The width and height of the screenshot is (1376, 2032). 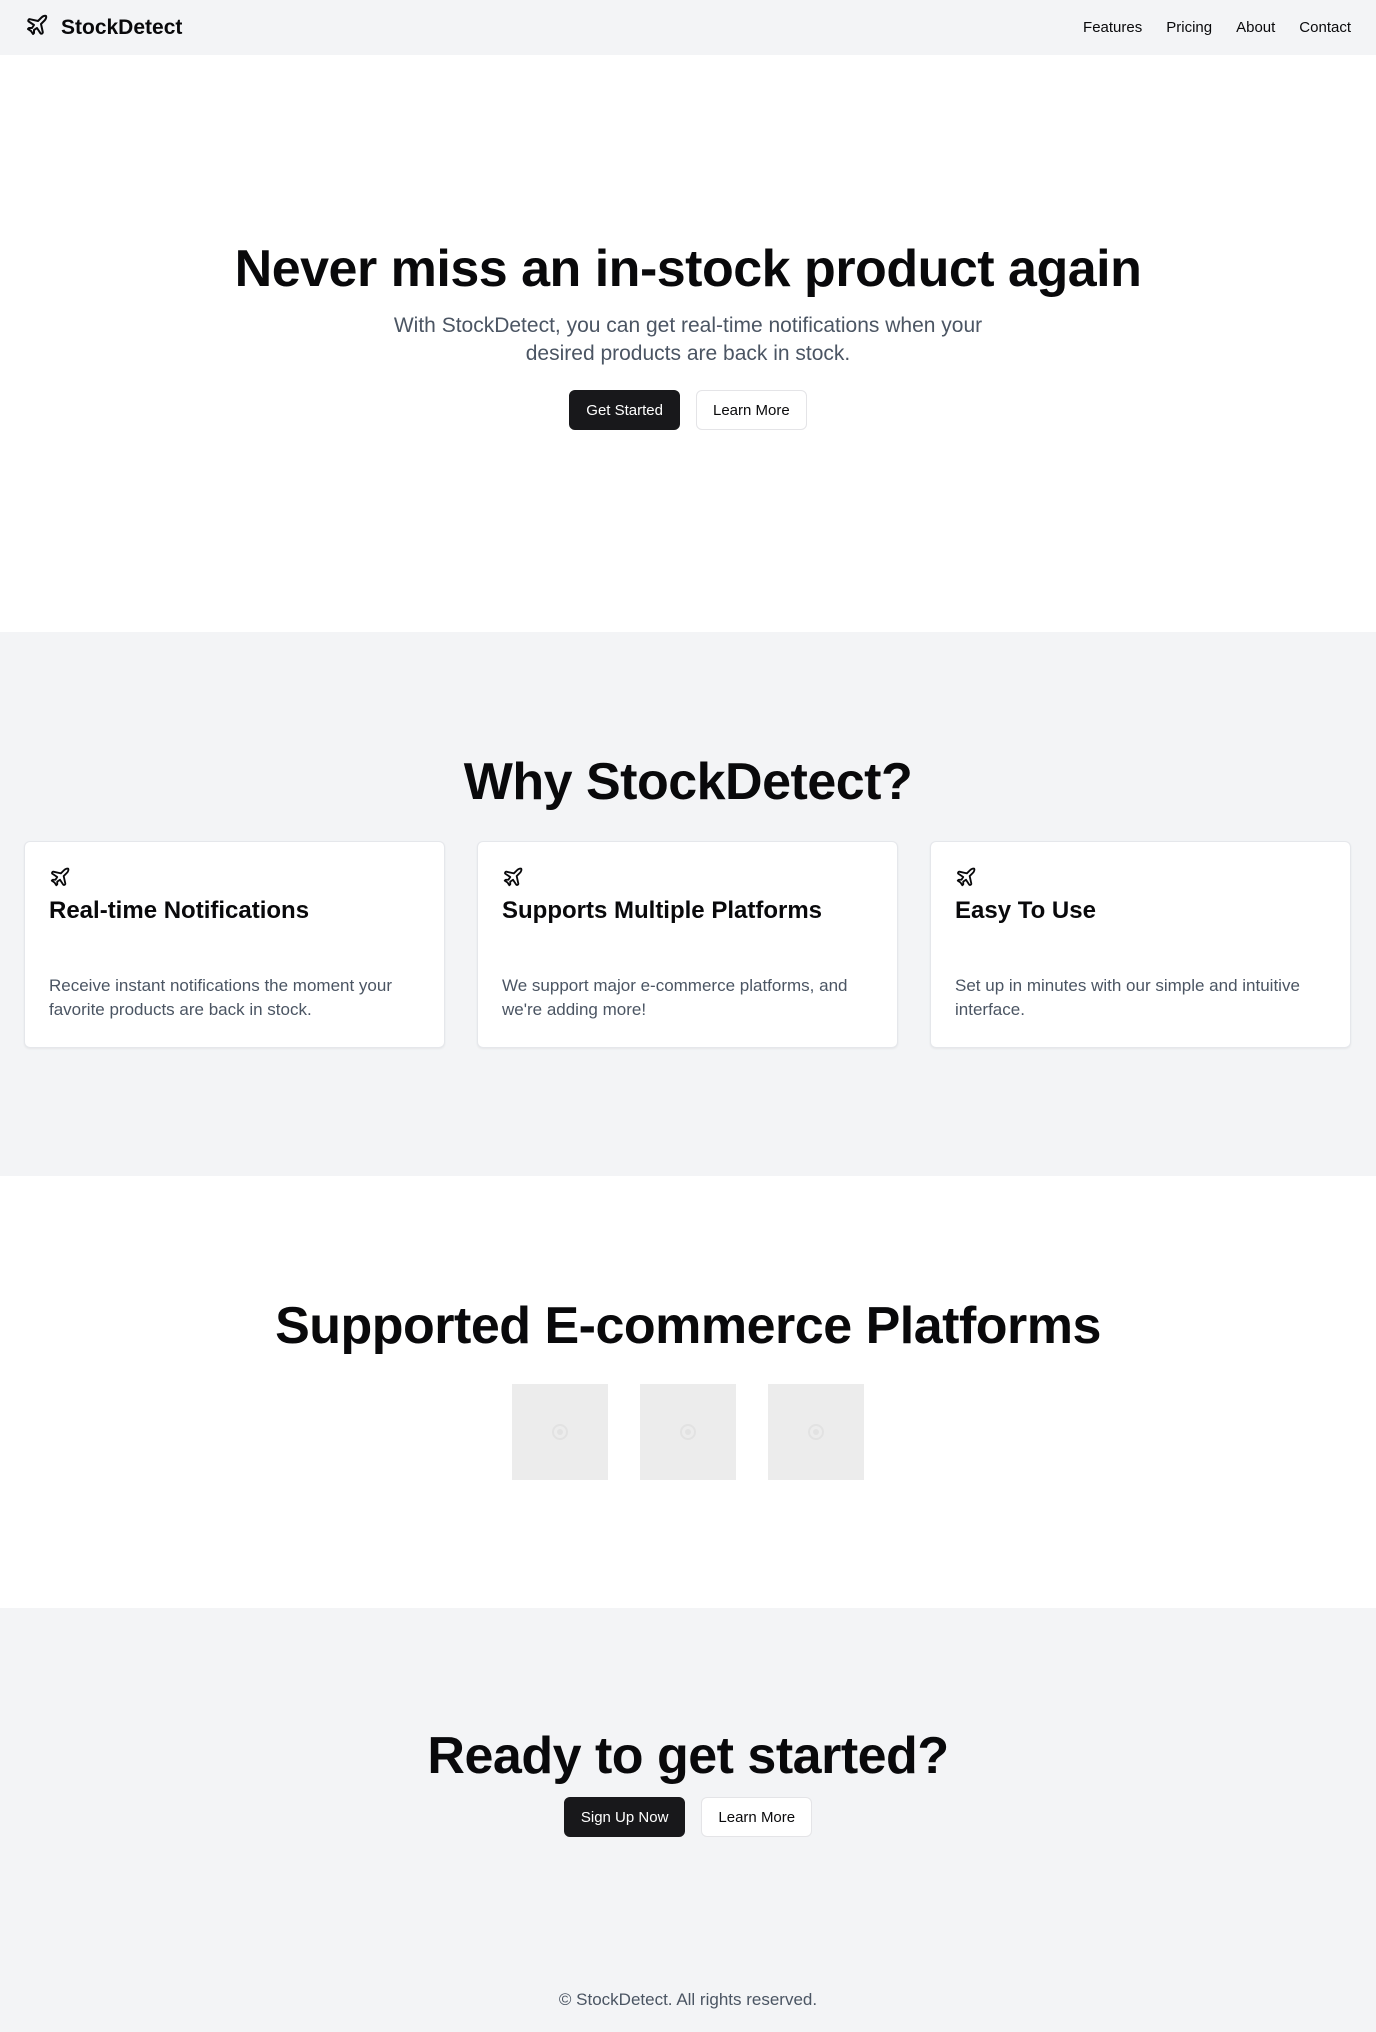 What do you see at coordinates (688, 1326) in the screenshot?
I see `platforms-title: Supported E-commerce Platforms` at bounding box center [688, 1326].